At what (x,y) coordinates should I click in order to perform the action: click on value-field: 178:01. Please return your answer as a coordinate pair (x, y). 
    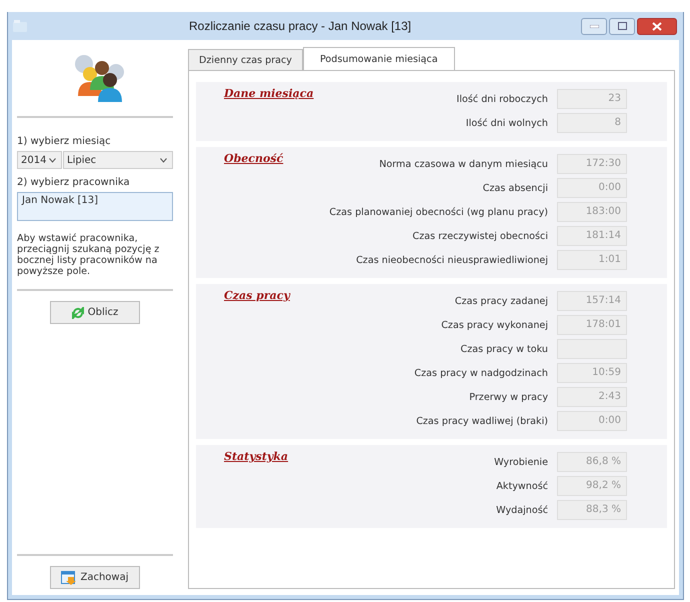
    Looking at the image, I should click on (592, 325).